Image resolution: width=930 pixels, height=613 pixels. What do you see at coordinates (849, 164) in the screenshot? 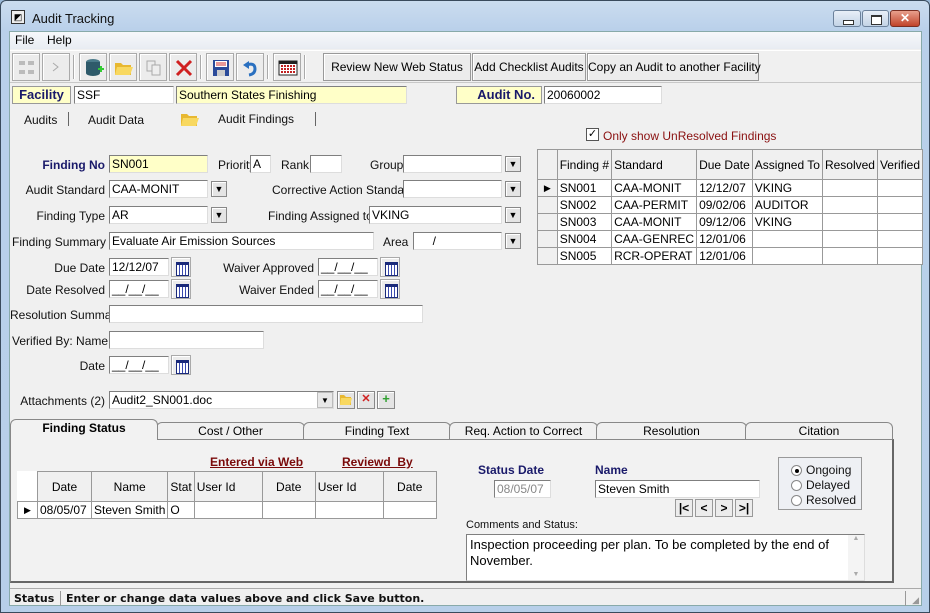
I see `col-resolved: Resolved` at bounding box center [849, 164].